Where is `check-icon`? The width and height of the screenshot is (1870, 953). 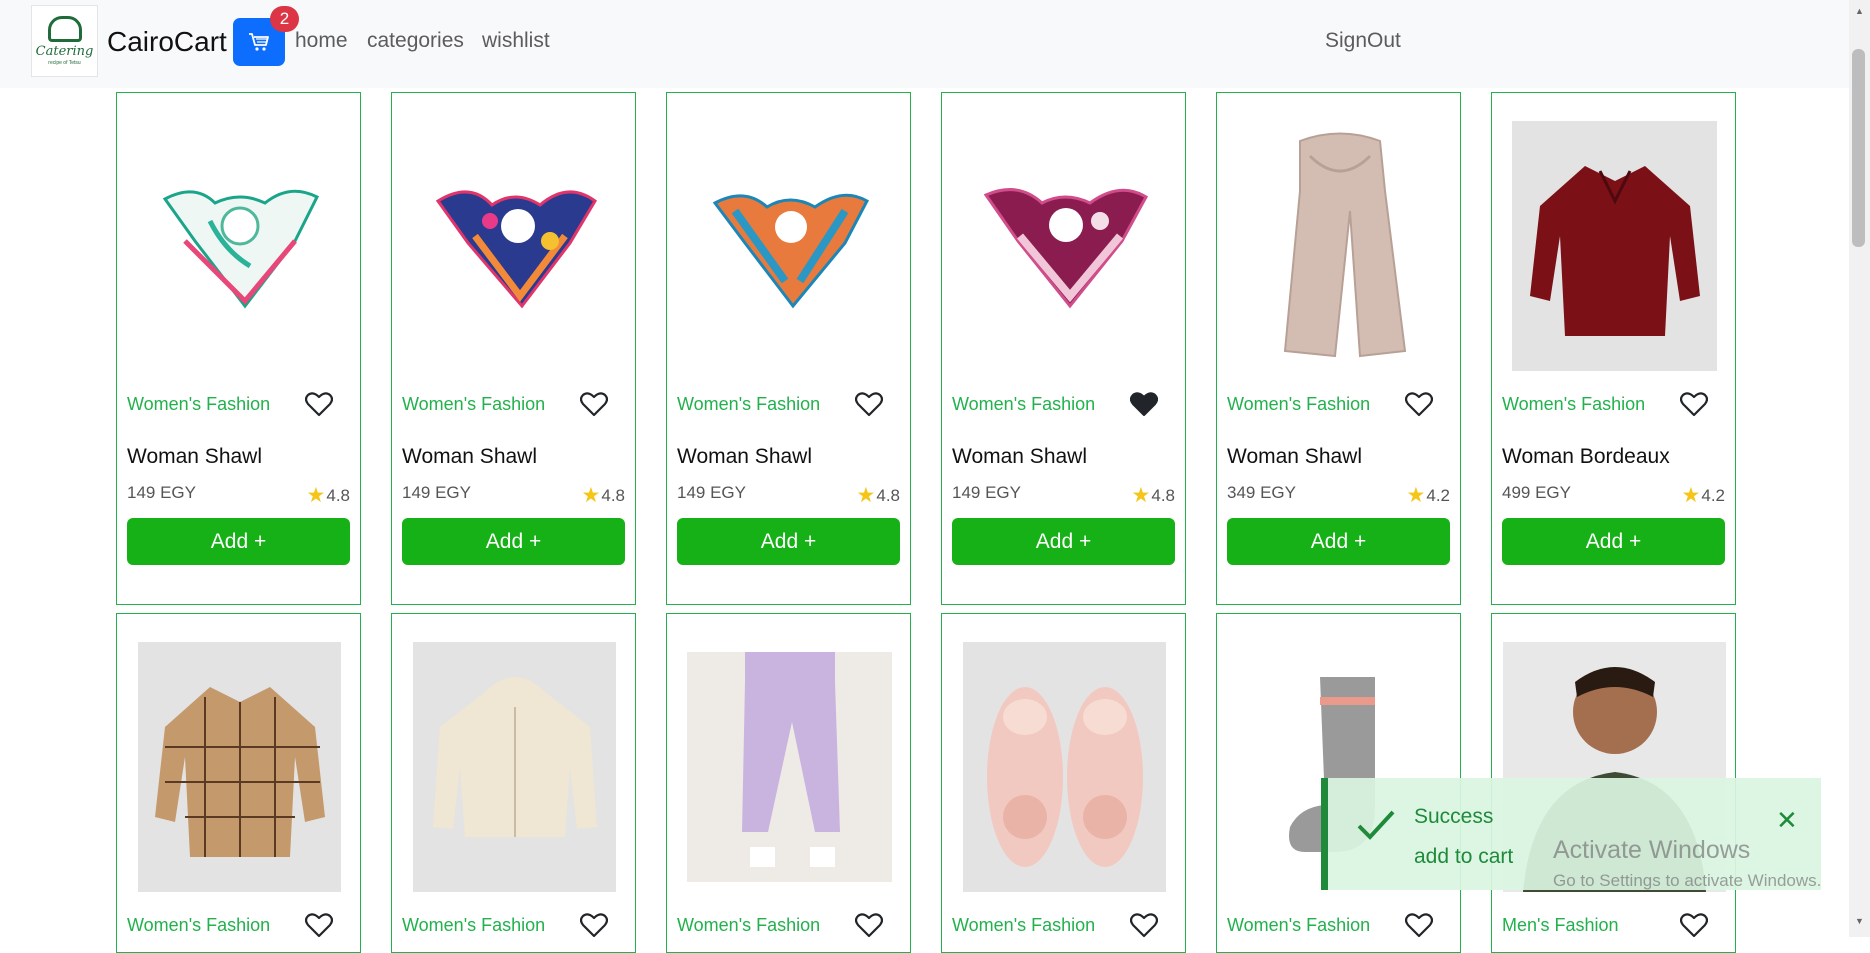
check-icon is located at coordinates (1376, 825).